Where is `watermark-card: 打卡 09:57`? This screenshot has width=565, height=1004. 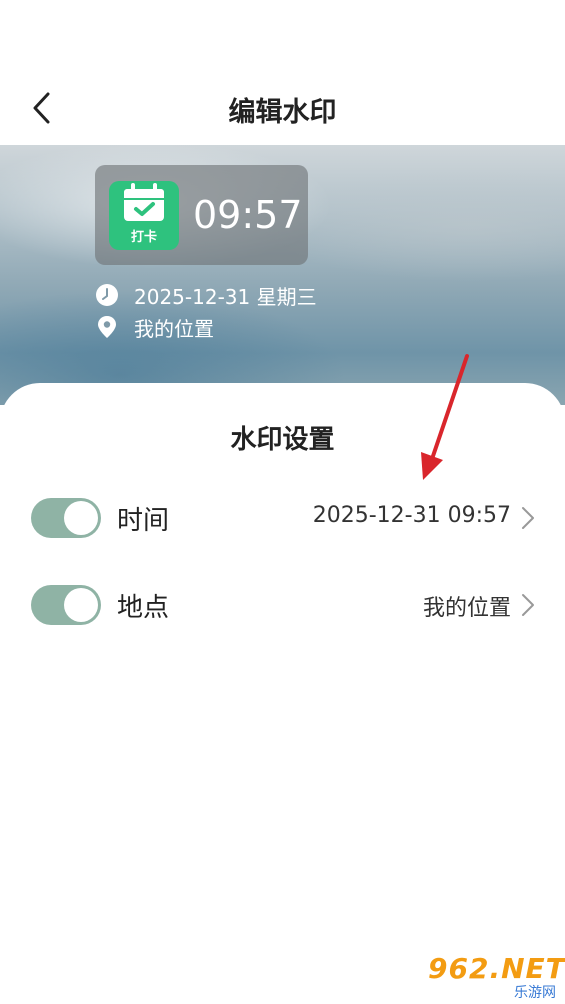
watermark-card: 打卡 09:57 is located at coordinates (201, 215).